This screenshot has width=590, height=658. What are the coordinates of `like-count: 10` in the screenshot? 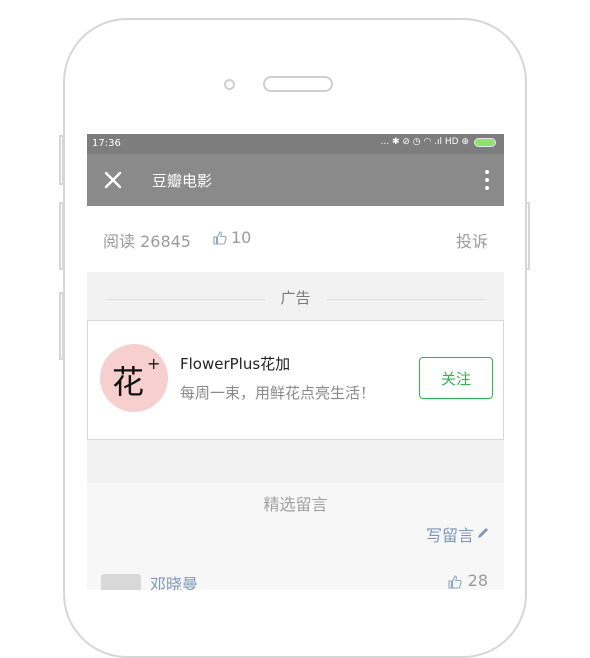 It's located at (241, 237).